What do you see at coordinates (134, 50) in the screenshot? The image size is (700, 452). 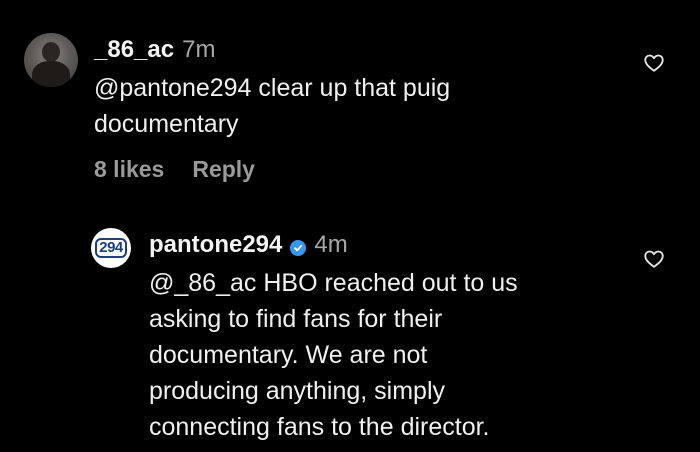 I see `username: _86_ac` at bounding box center [134, 50].